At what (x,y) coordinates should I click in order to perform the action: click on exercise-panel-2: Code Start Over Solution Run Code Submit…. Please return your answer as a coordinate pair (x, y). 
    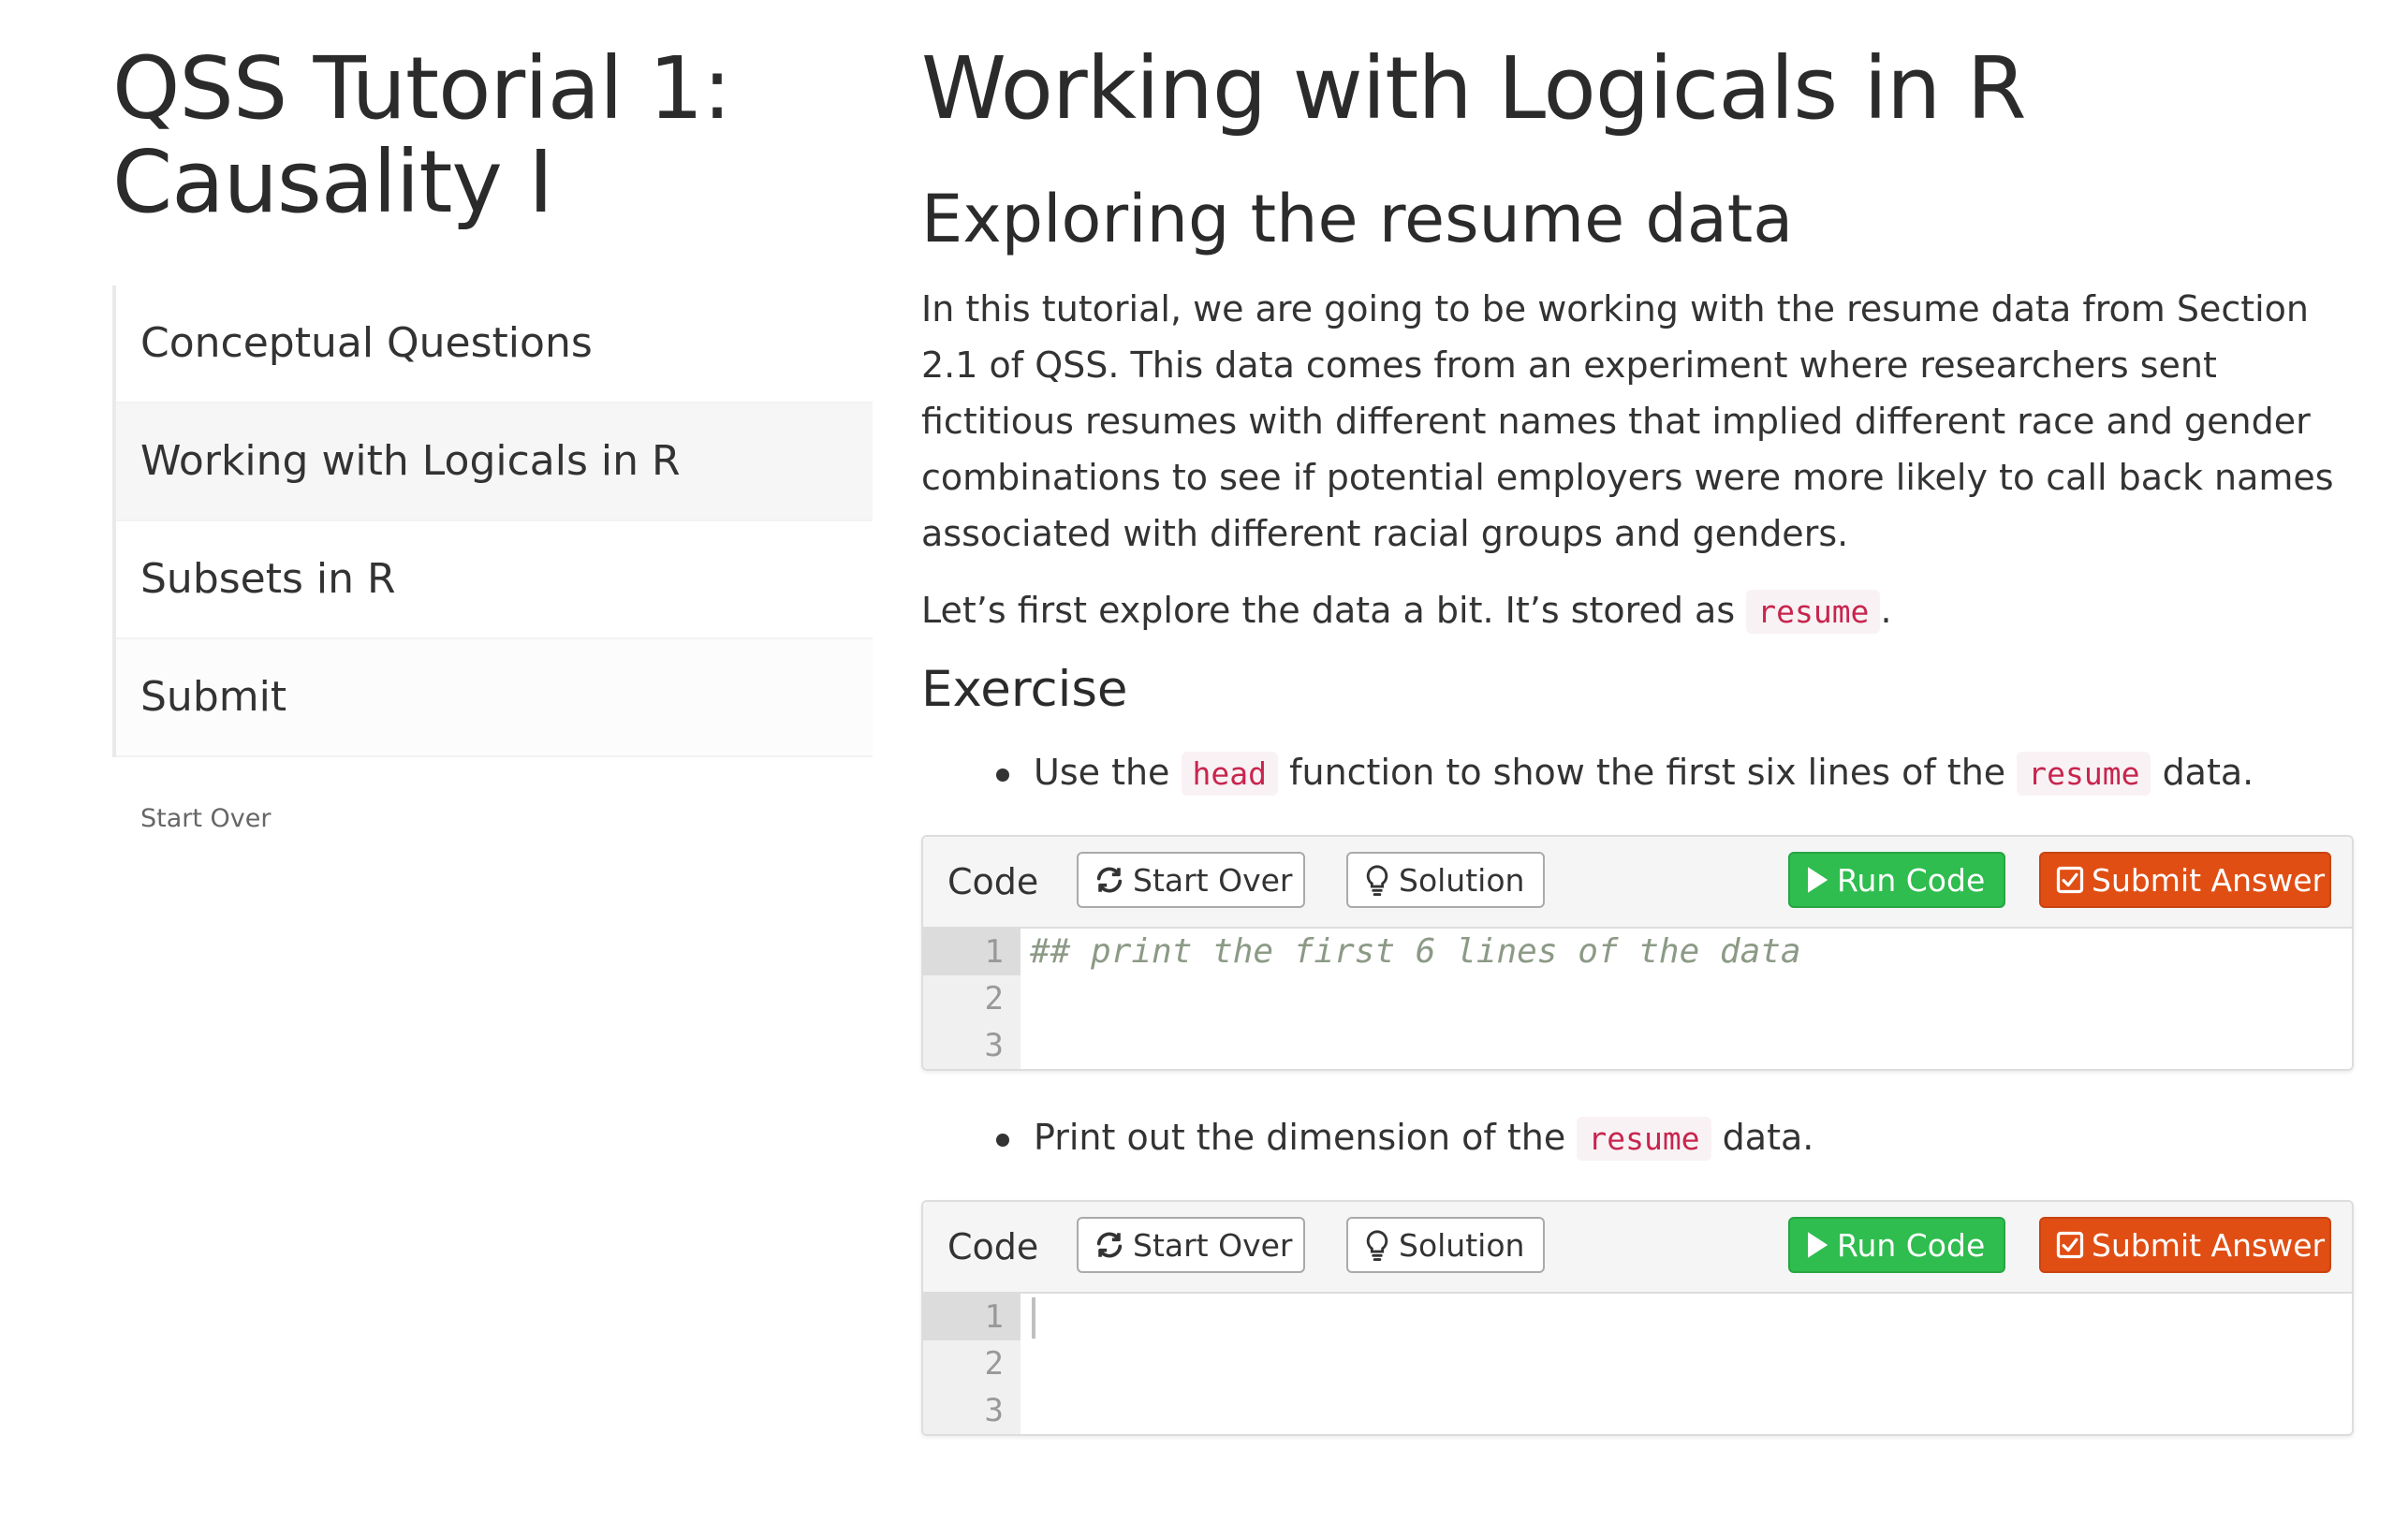
    Looking at the image, I should click on (1637, 1318).